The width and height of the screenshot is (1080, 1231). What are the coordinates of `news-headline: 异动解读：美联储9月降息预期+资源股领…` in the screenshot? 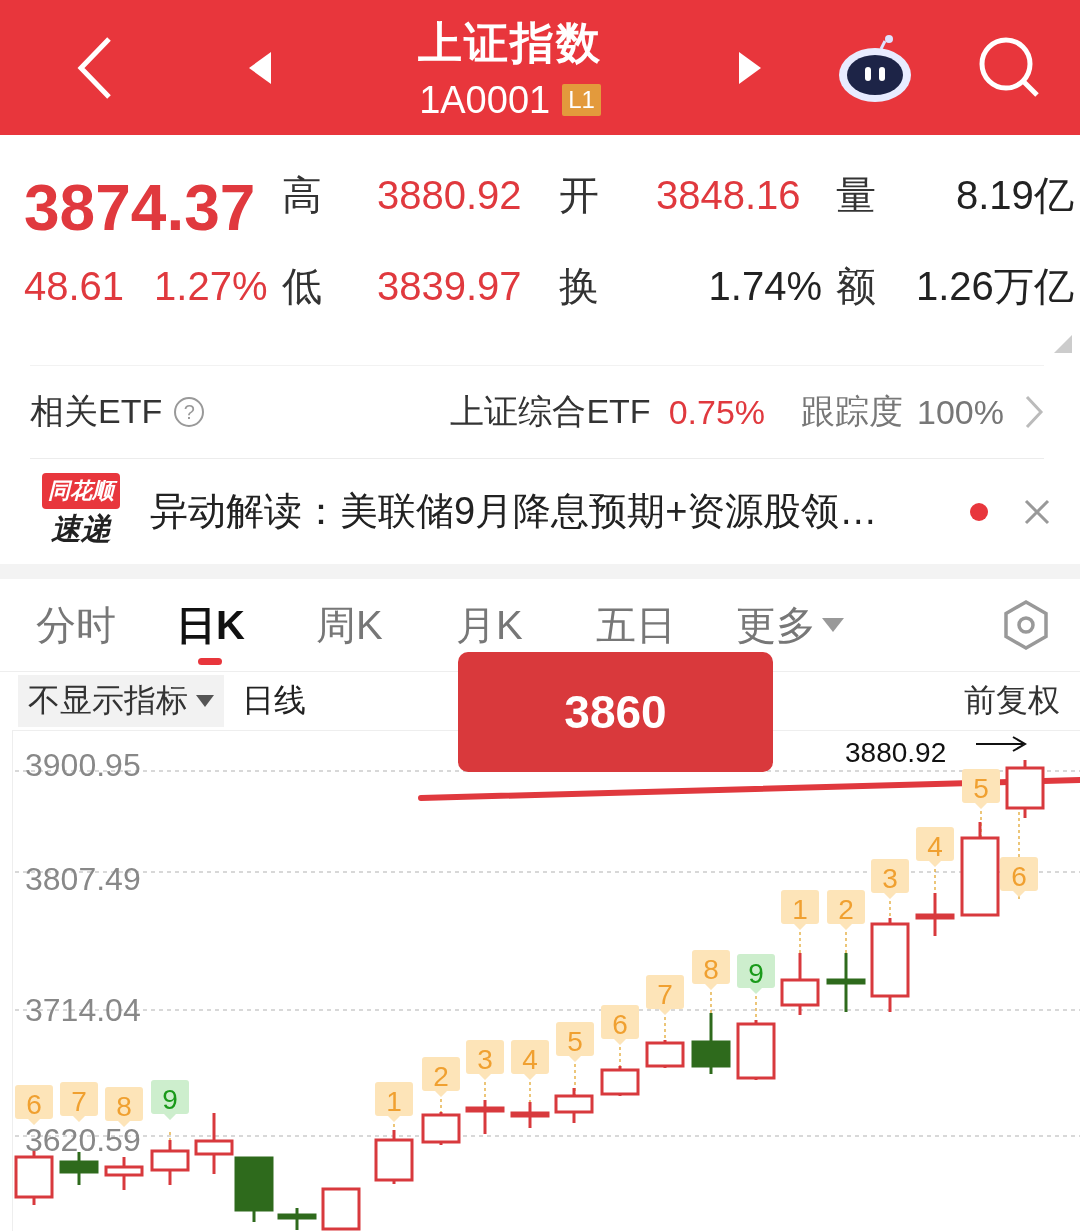 It's located at (550, 511).